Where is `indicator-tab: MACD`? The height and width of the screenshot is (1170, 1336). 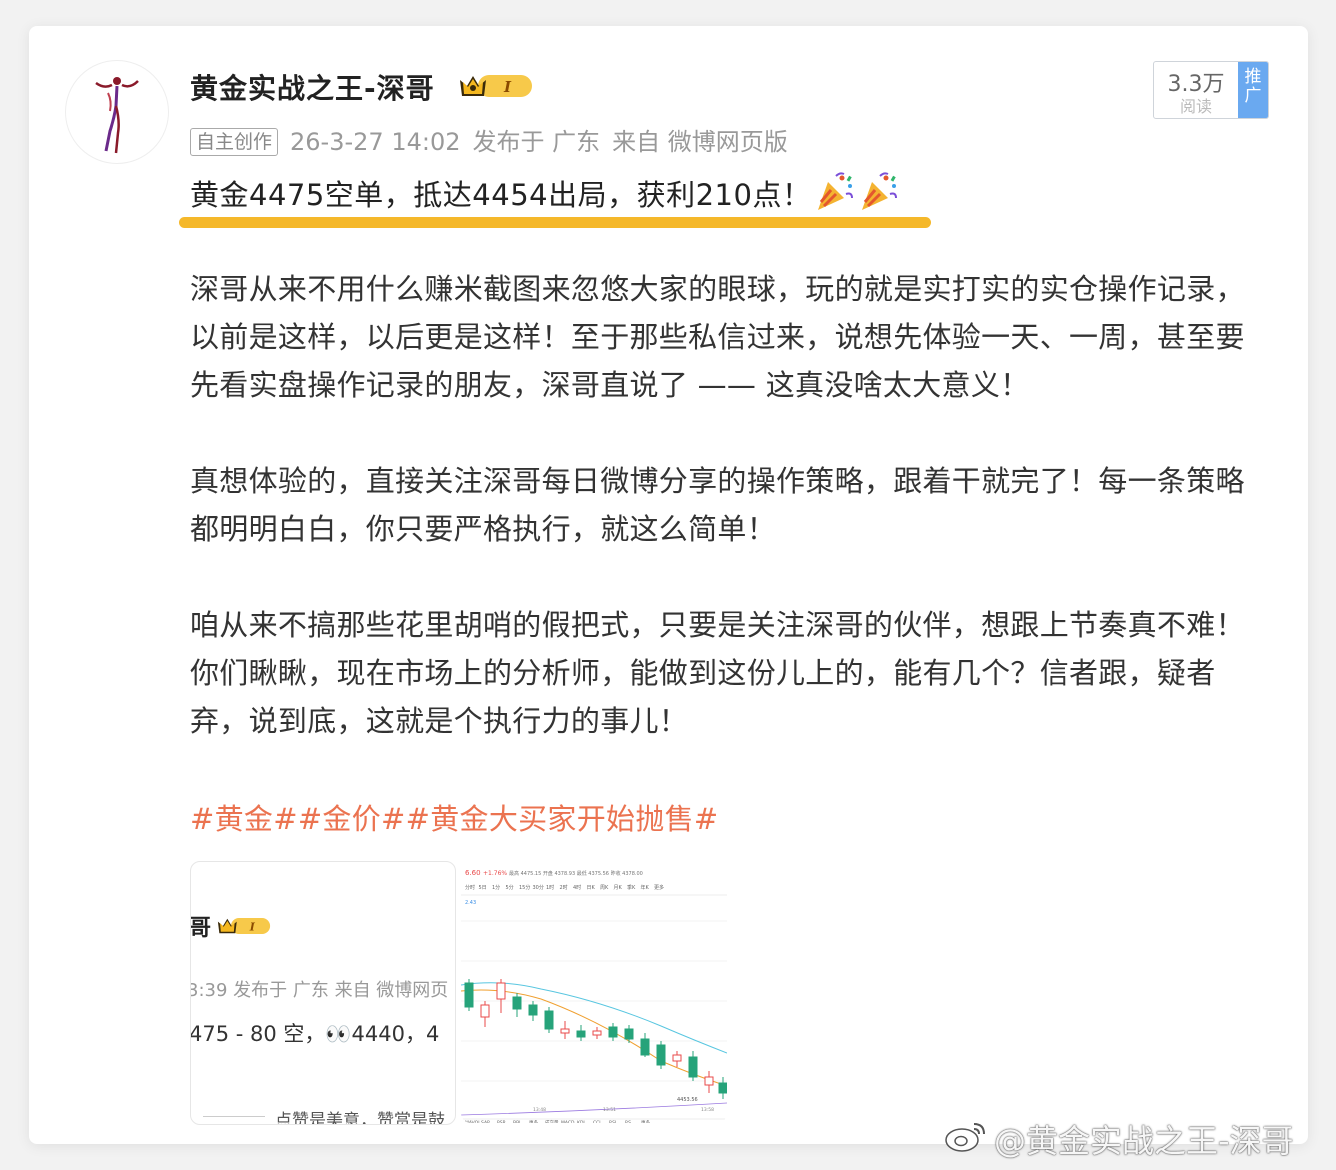 indicator-tab: MACD is located at coordinates (568, 1121).